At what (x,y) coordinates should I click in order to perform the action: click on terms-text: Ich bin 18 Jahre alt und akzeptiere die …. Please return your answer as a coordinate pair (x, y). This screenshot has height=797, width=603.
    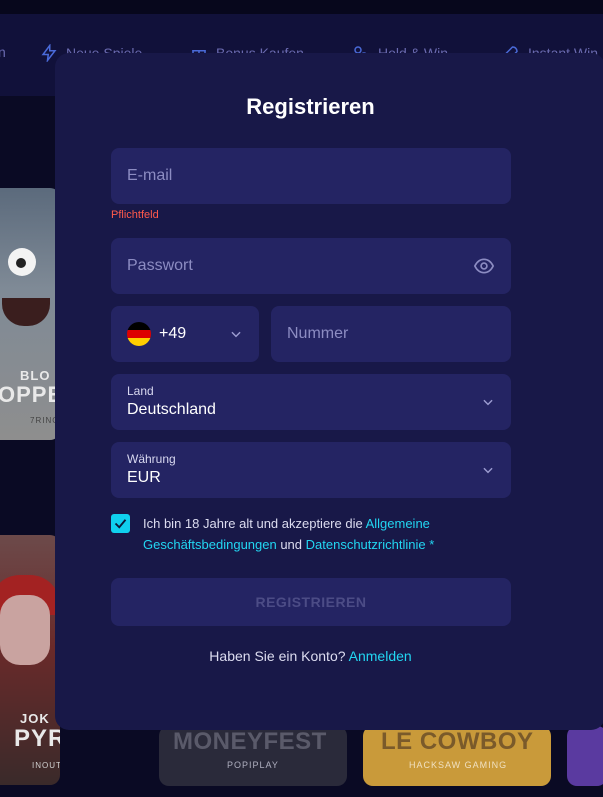
    Looking at the image, I should click on (313, 534).